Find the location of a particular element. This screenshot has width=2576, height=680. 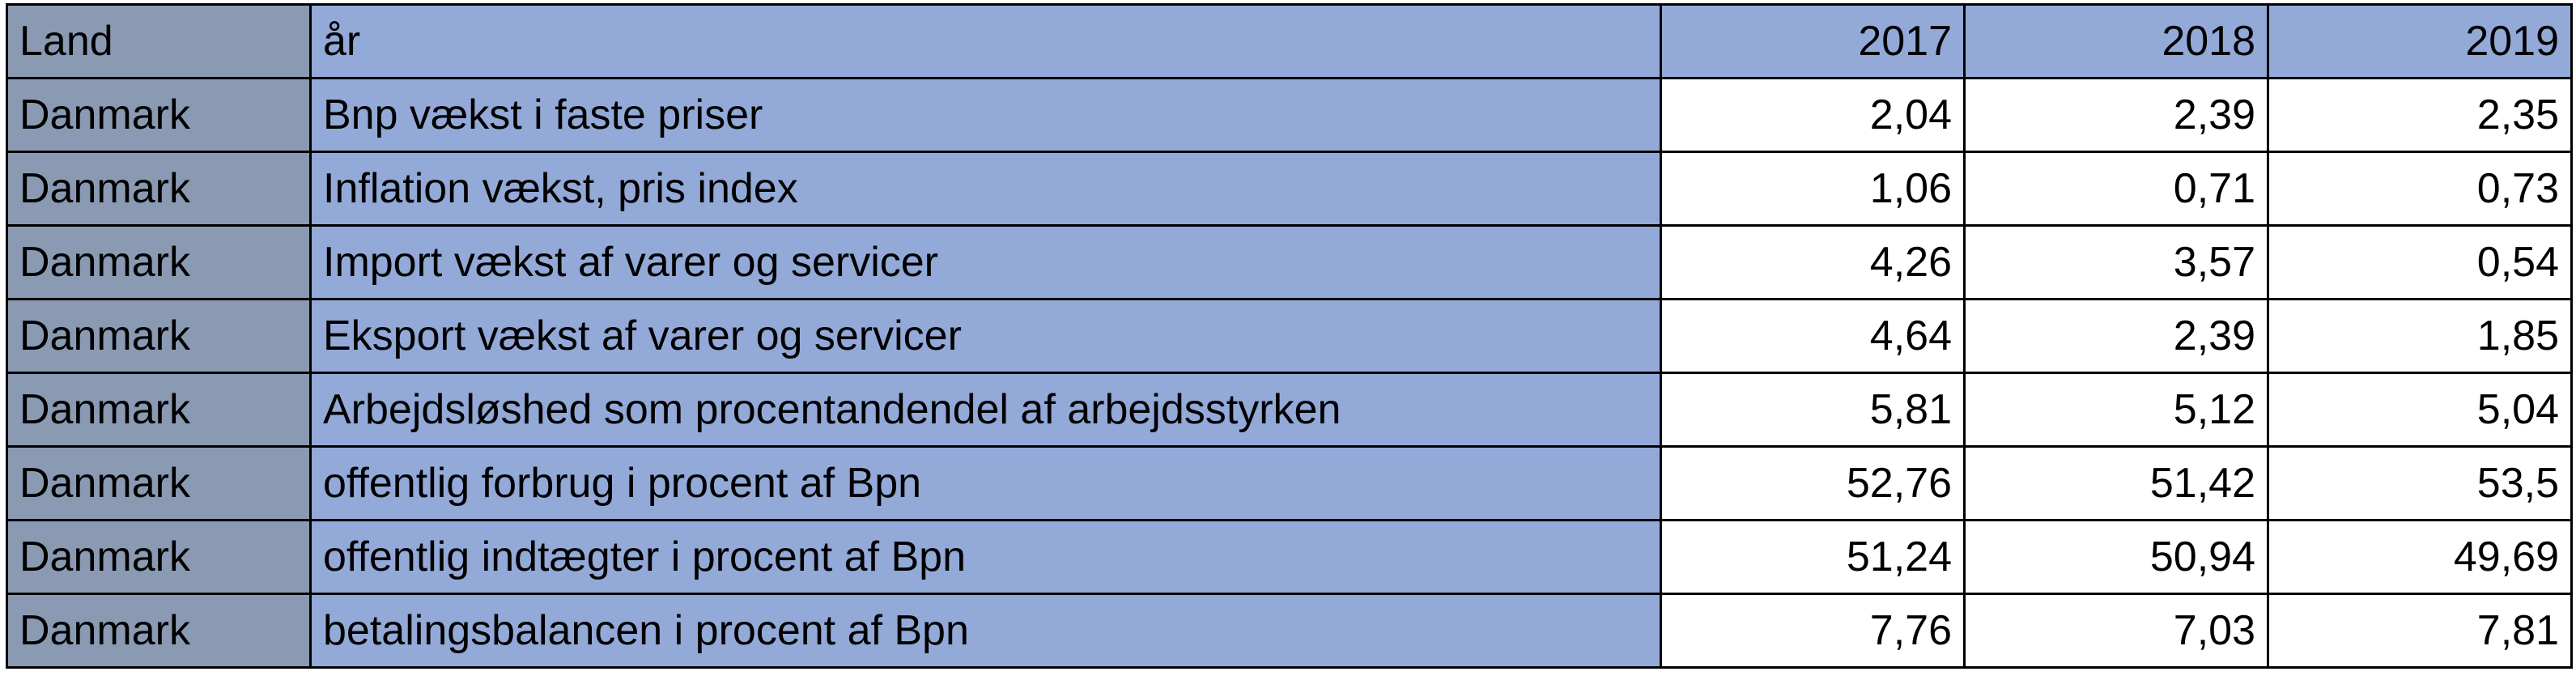

cell-value: 1,85 is located at coordinates (2420, 336).